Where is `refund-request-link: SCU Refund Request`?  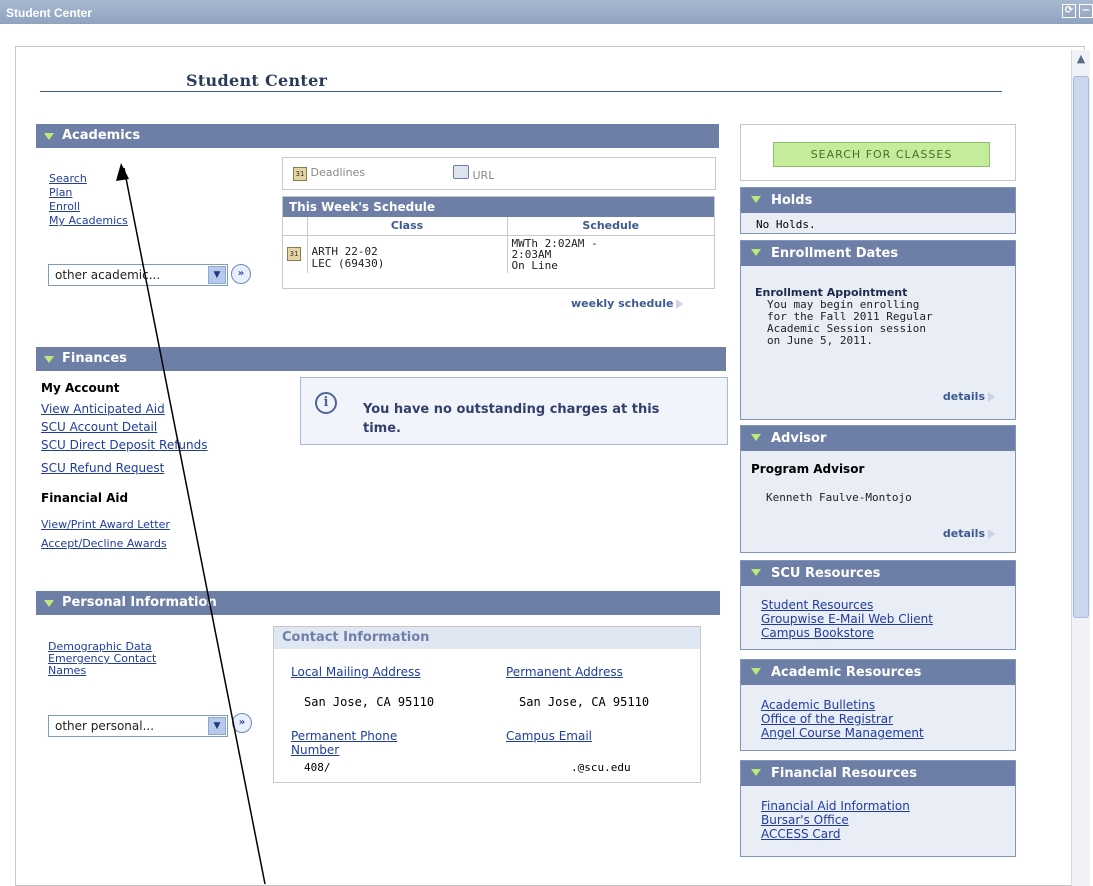
refund-request-link: SCU Refund Request is located at coordinates (102, 468).